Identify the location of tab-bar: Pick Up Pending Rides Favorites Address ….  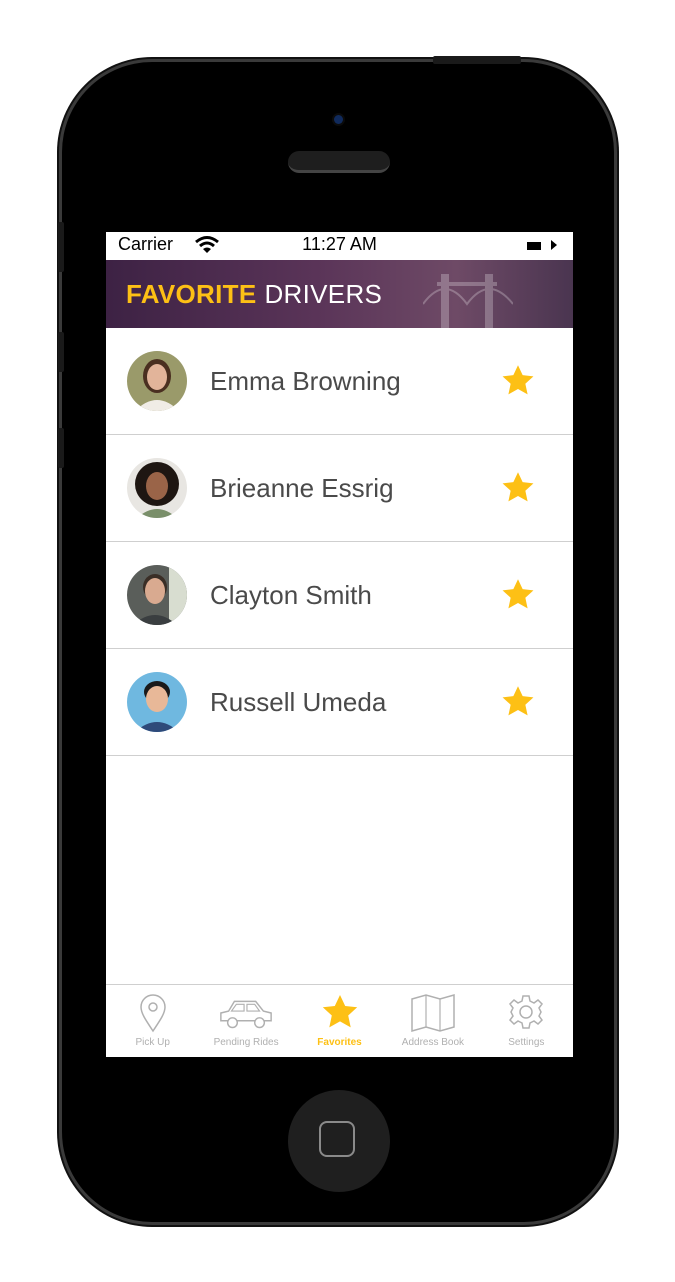
(339, 1020).